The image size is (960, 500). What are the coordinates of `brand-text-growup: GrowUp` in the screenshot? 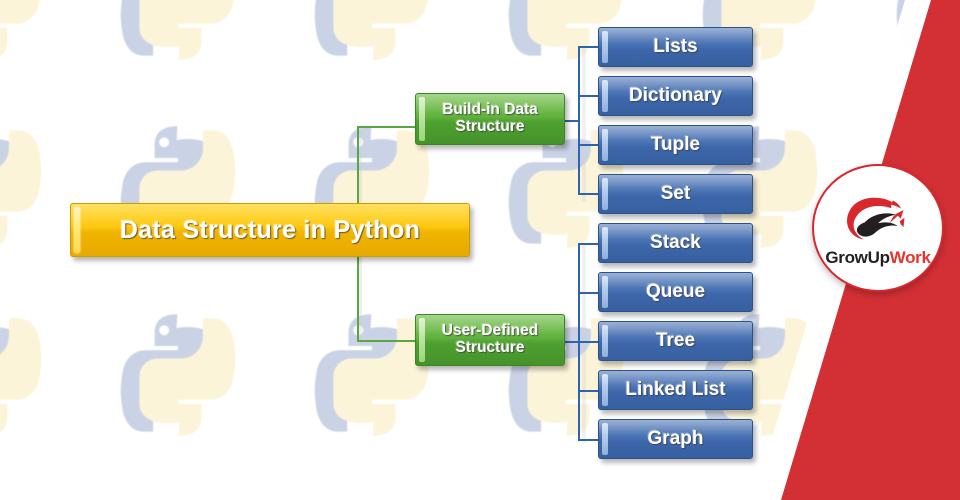 It's located at (857, 257).